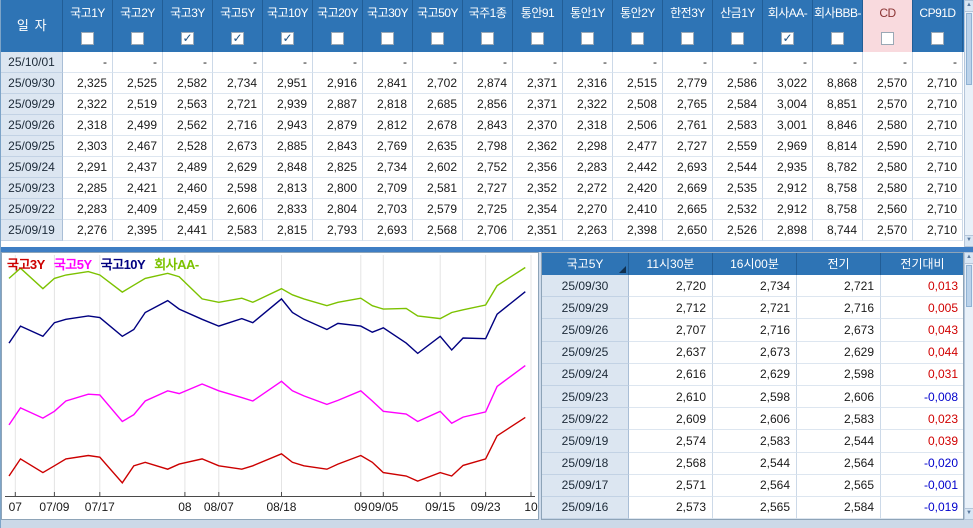  Describe the element at coordinates (788, 125) in the screenshot. I see `rate-cell: 3,001` at that location.